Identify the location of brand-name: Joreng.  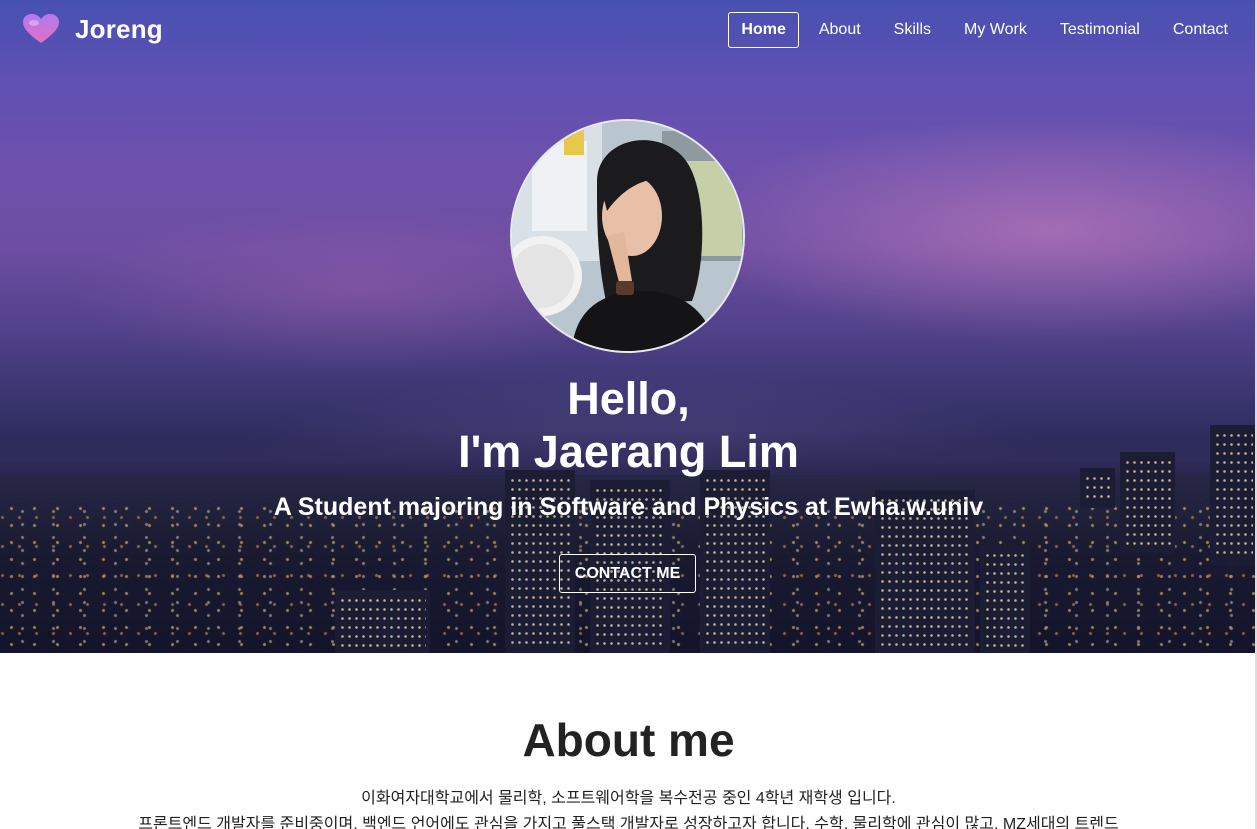
(119, 28).